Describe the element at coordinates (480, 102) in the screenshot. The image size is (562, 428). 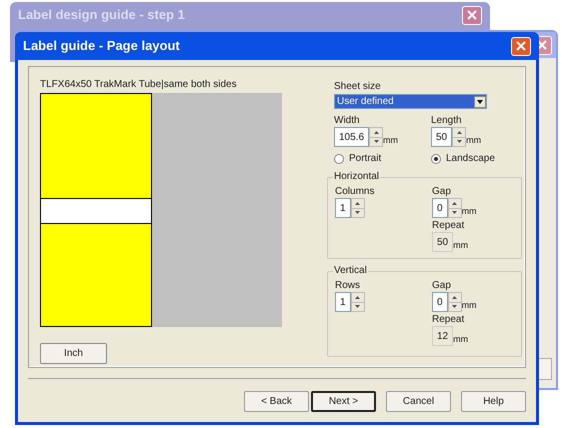
I see `dropdown-arrow-icon` at that location.